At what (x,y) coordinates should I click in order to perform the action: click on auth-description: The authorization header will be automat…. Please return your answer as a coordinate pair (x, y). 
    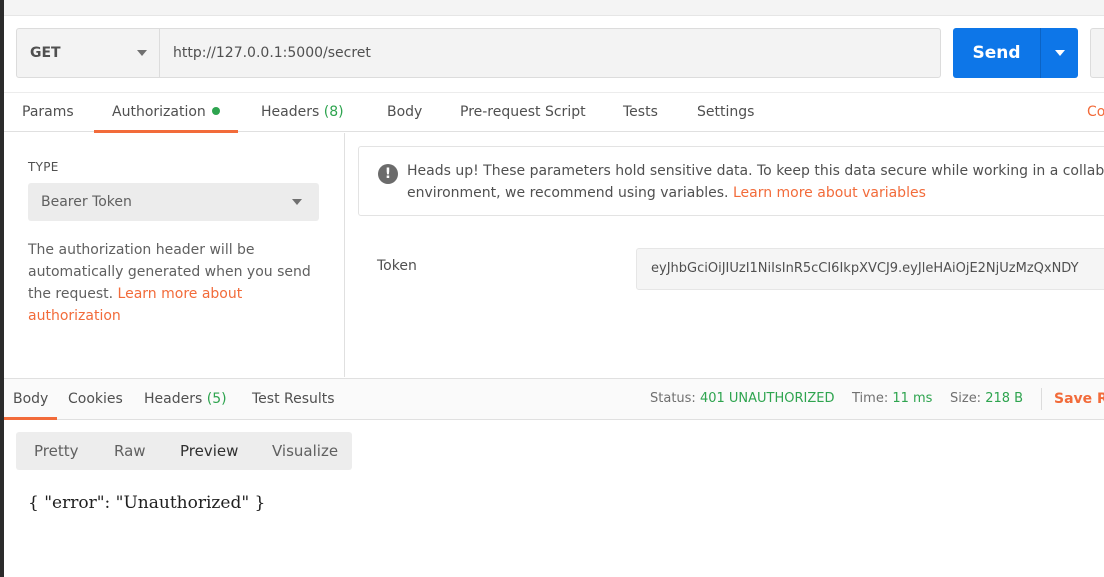
    Looking at the image, I should click on (178, 283).